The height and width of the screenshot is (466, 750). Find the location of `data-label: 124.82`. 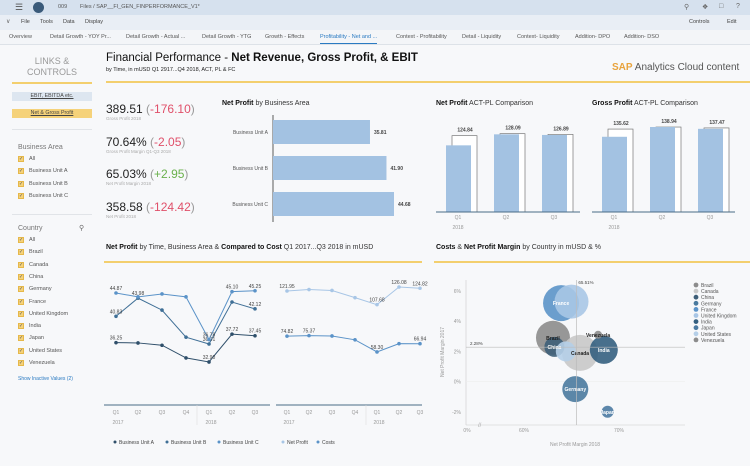

data-label: 124.82 is located at coordinates (420, 284).